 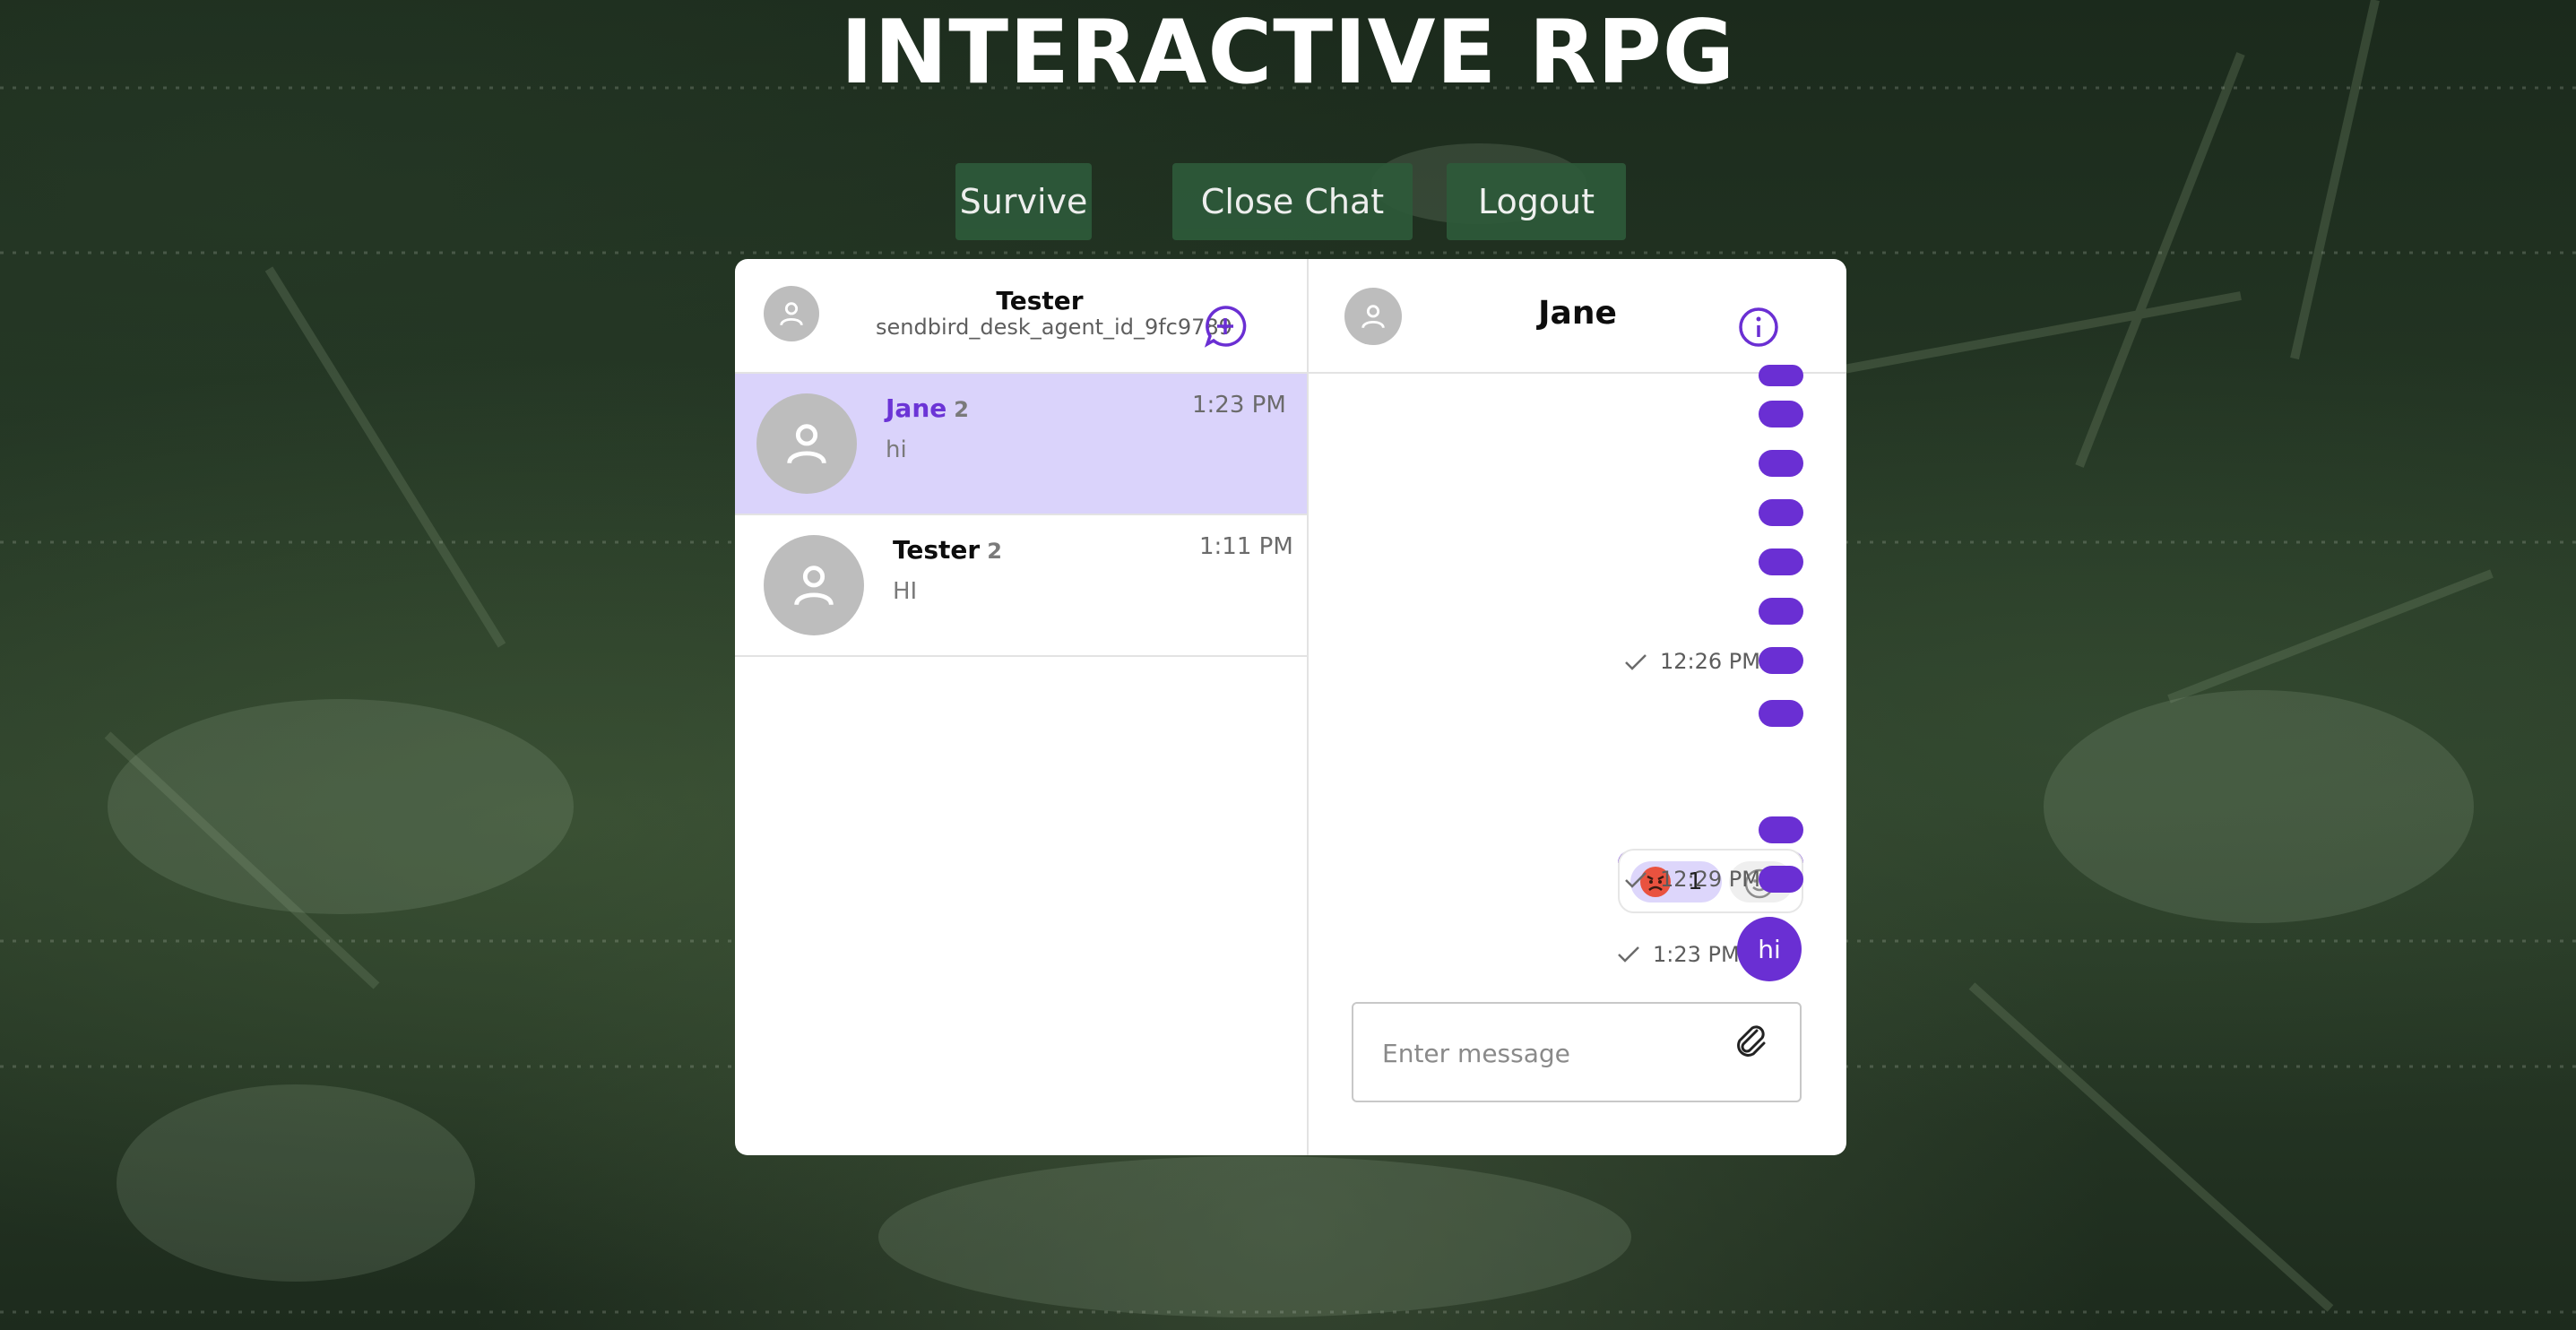 What do you see at coordinates (905, 591) in the screenshot?
I see `channel-last-message: HI` at bounding box center [905, 591].